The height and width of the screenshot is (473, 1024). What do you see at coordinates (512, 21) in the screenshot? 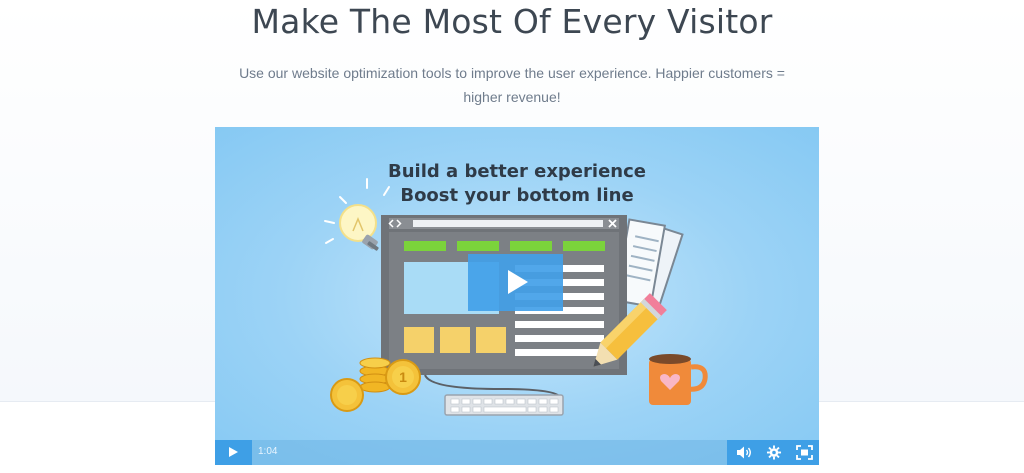
I see `page-title: Make The Most Of Every Visitor` at bounding box center [512, 21].